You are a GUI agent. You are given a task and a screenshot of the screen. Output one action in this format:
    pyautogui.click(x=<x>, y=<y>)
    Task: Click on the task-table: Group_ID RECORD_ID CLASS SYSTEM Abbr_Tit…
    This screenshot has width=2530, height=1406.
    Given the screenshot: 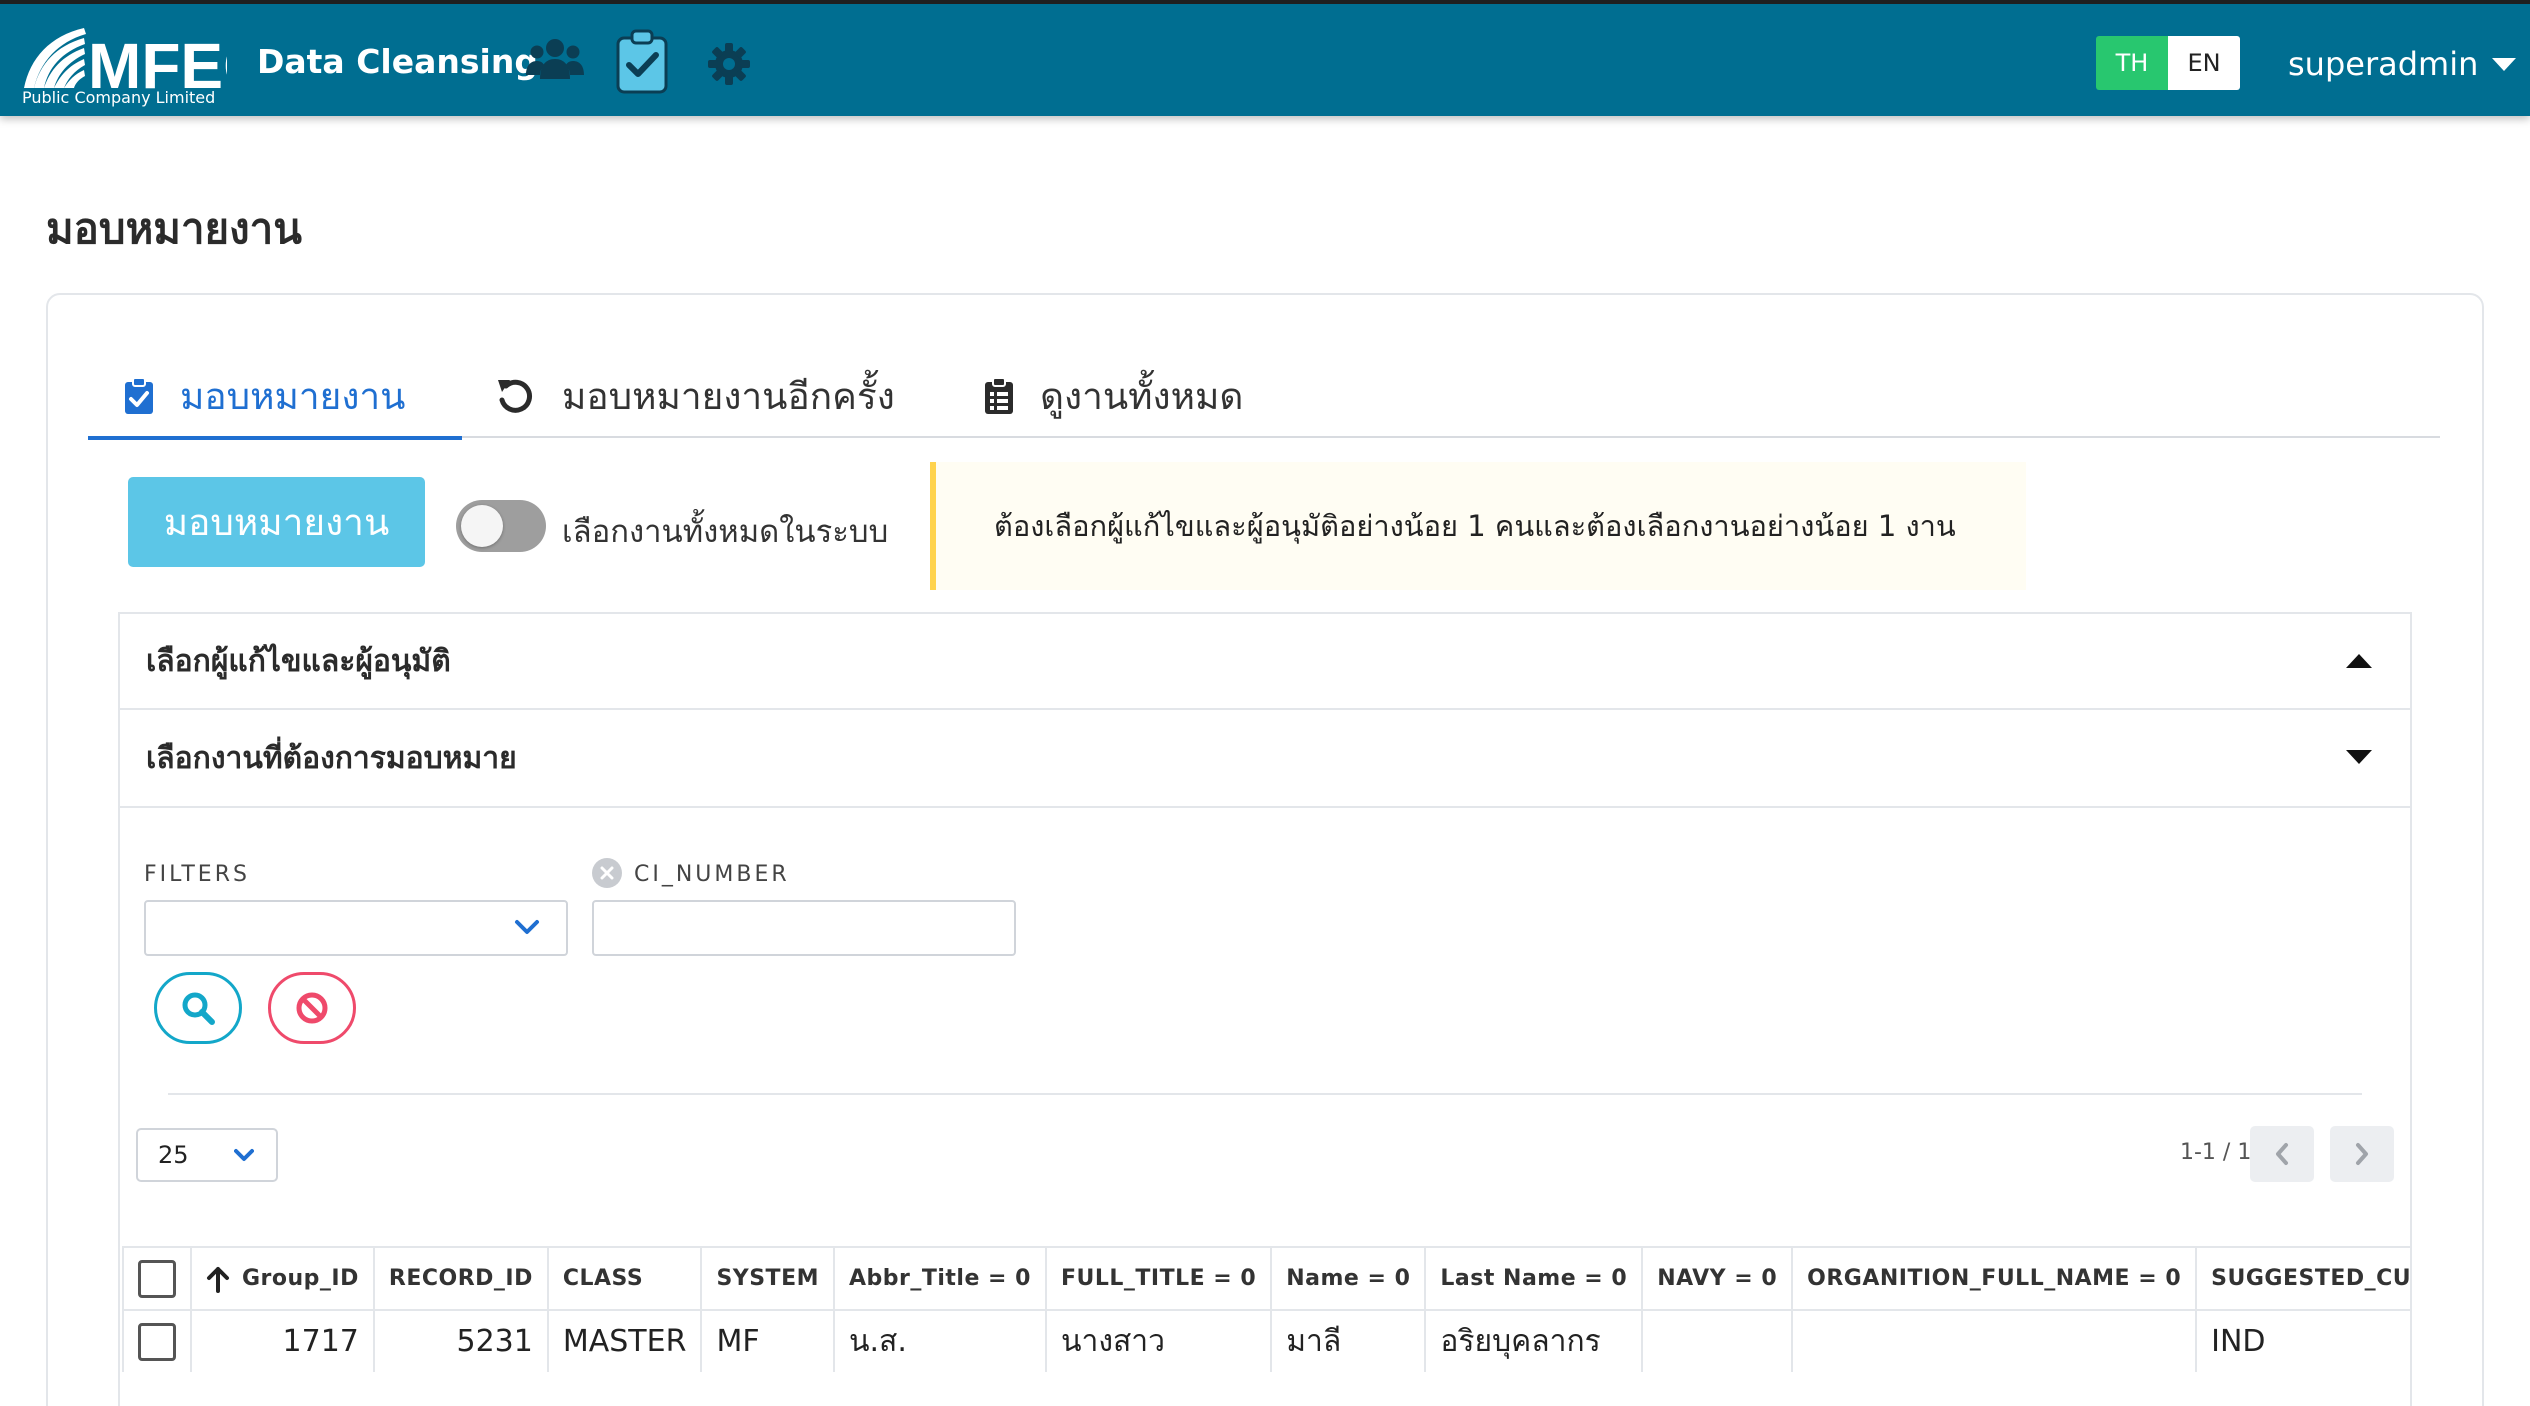 What is the action you would take?
    pyautogui.click(x=1266, y=1309)
    